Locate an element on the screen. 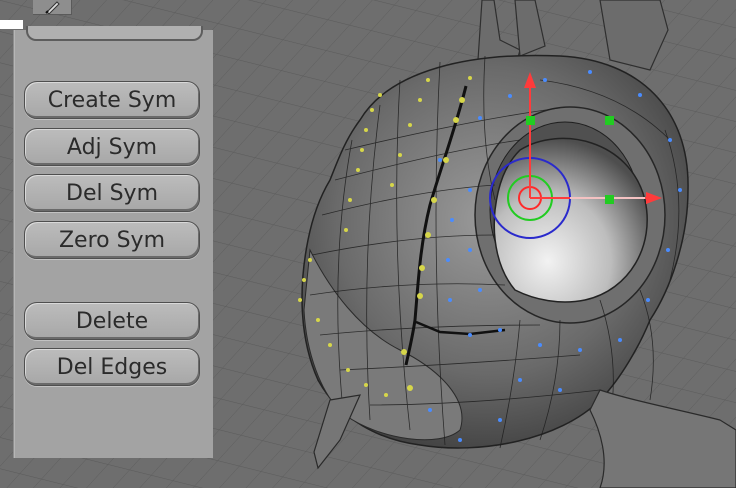 The width and height of the screenshot is (736, 488). eyeball is located at coordinates (570, 220).